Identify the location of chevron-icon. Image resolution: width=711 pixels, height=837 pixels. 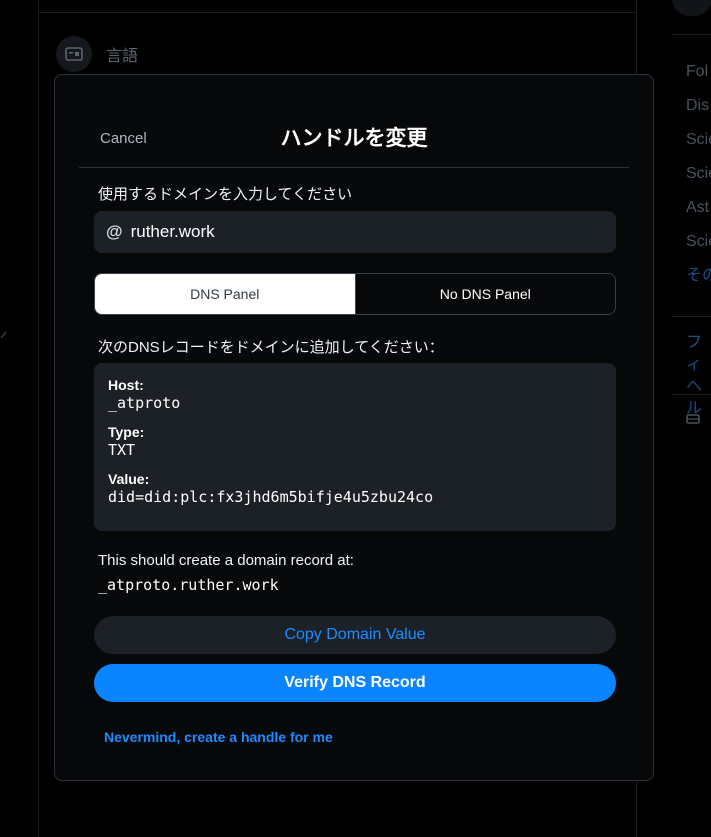
(4, 335).